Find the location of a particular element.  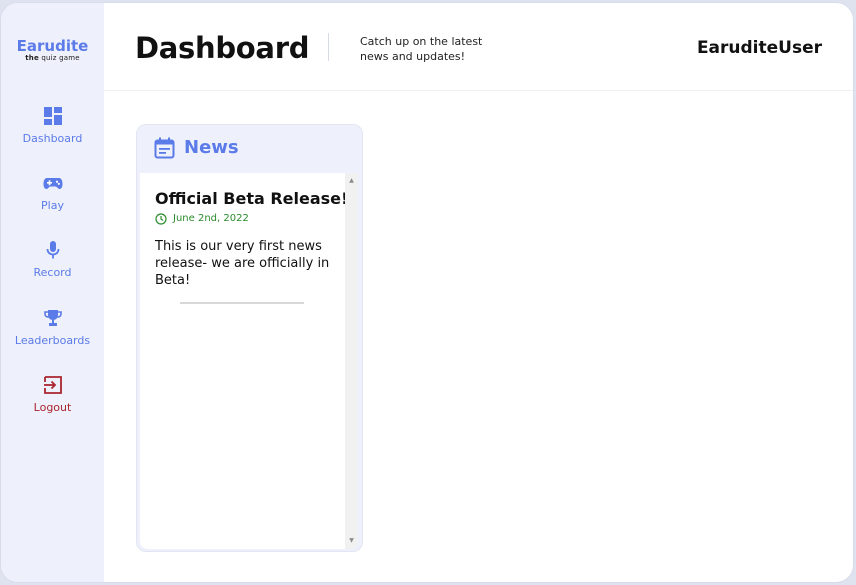

news-article-separator is located at coordinates (242, 303).